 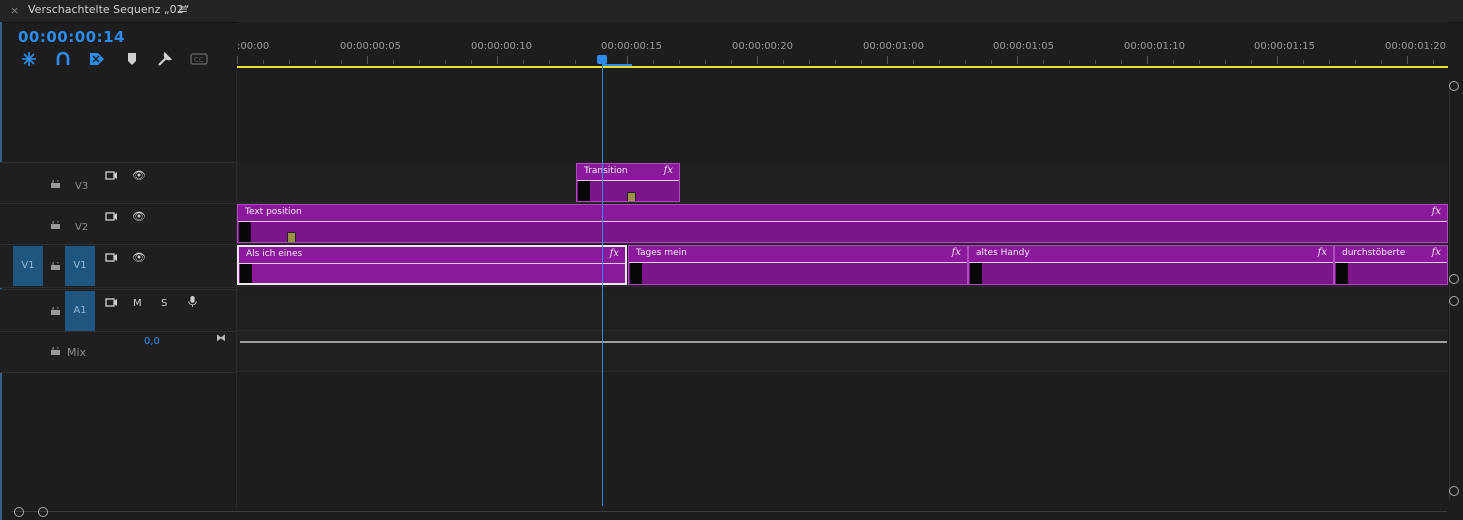 What do you see at coordinates (19, 512) in the screenshot?
I see `horizontal-scroll-handle-left` at bounding box center [19, 512].